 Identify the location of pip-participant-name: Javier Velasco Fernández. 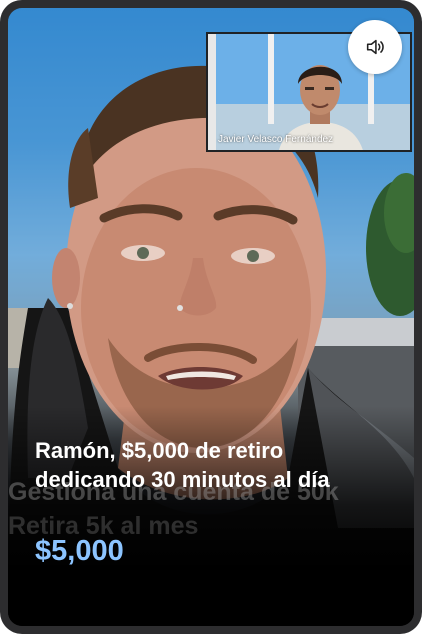
(276, 139).